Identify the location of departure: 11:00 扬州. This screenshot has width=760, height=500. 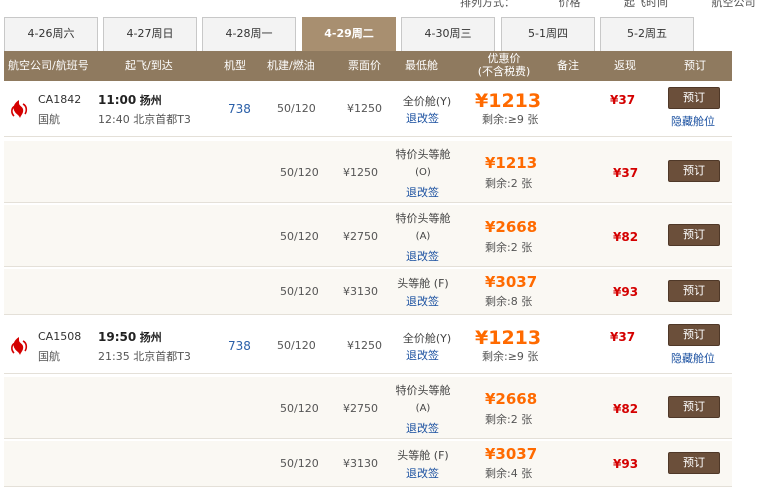
(130, 100).